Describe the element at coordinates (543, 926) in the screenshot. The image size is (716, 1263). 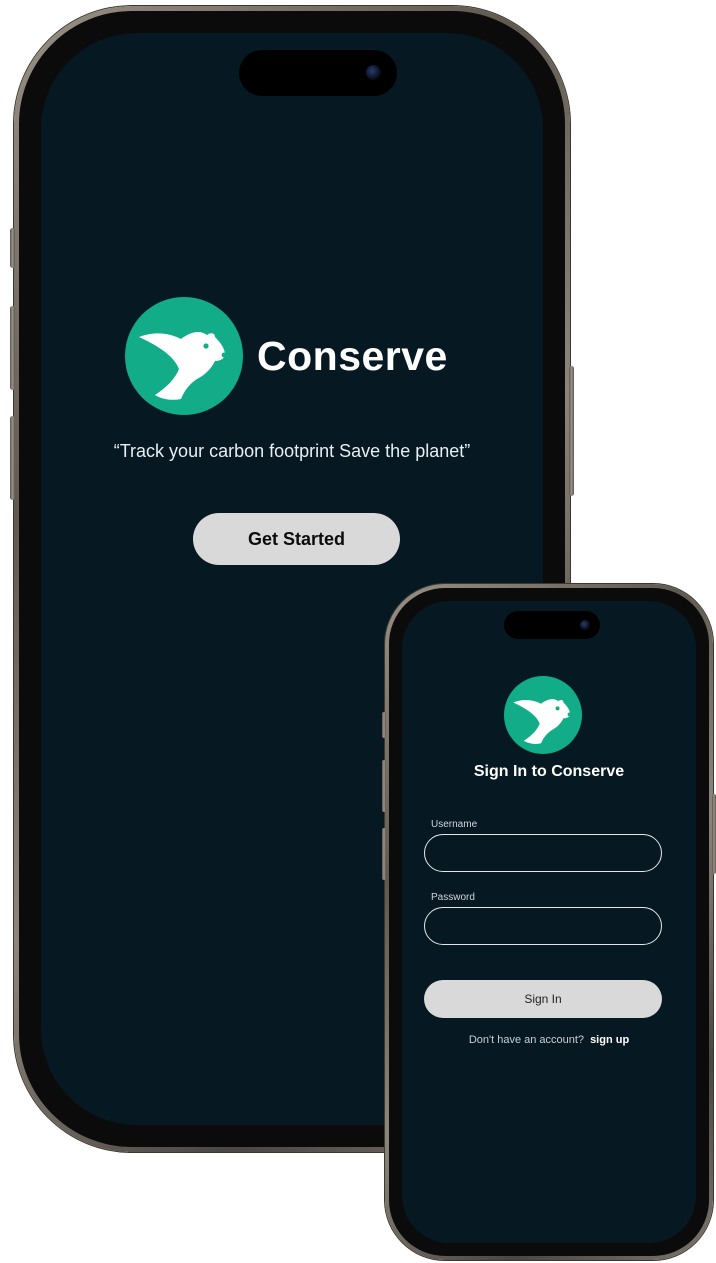
I see `password-input` at that location.